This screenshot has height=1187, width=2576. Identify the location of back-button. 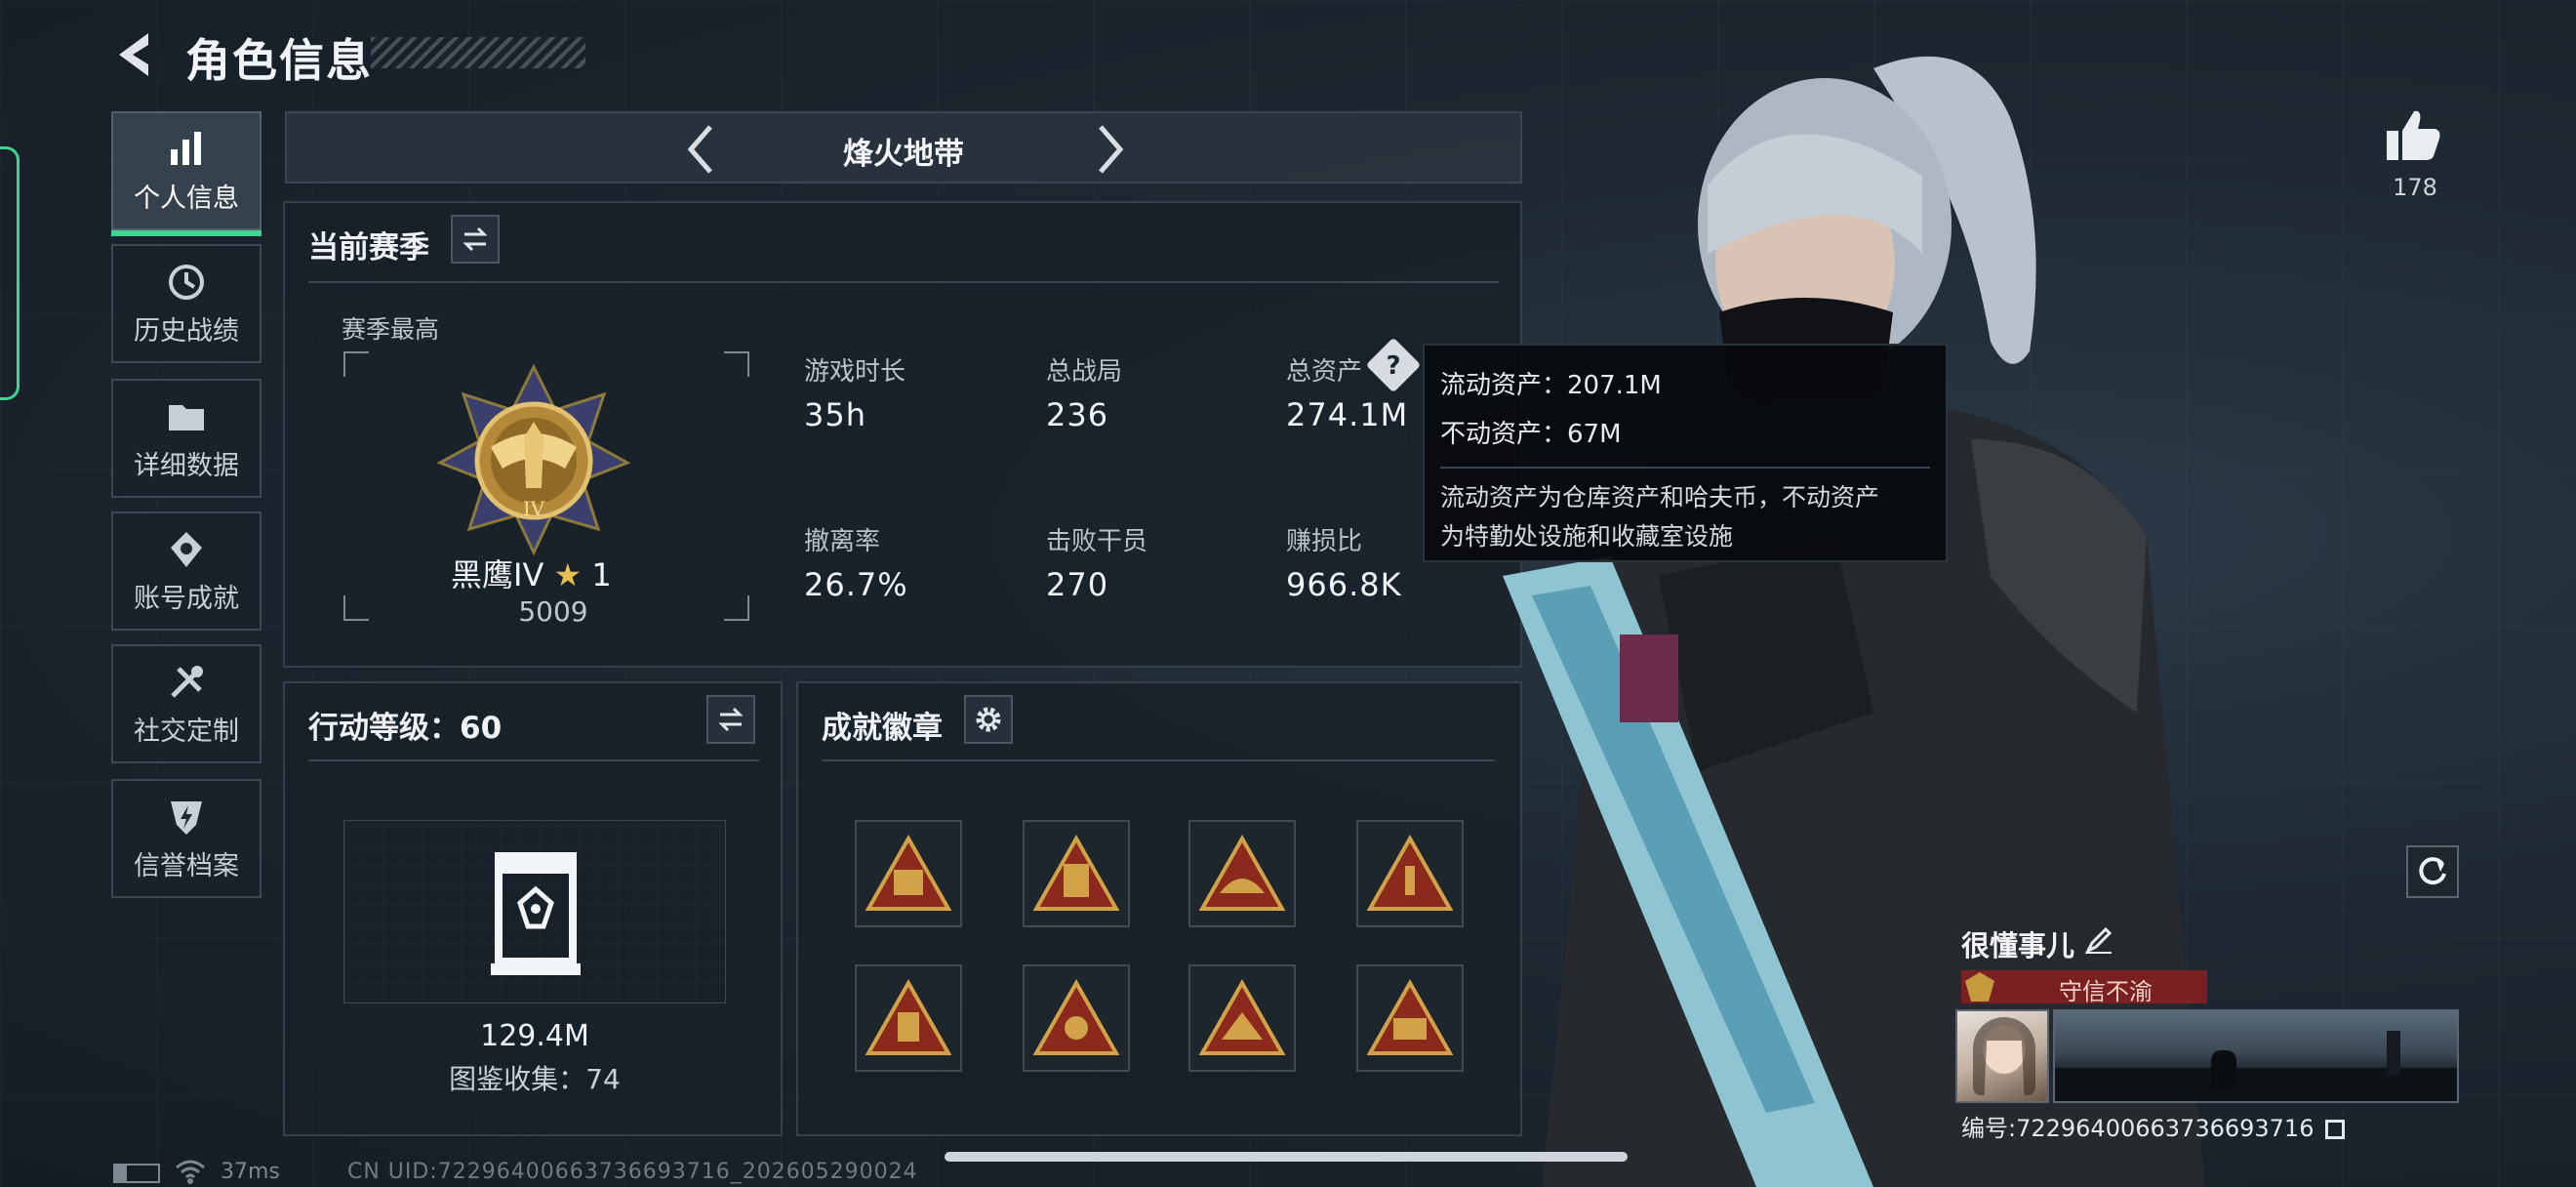
(136, 54).